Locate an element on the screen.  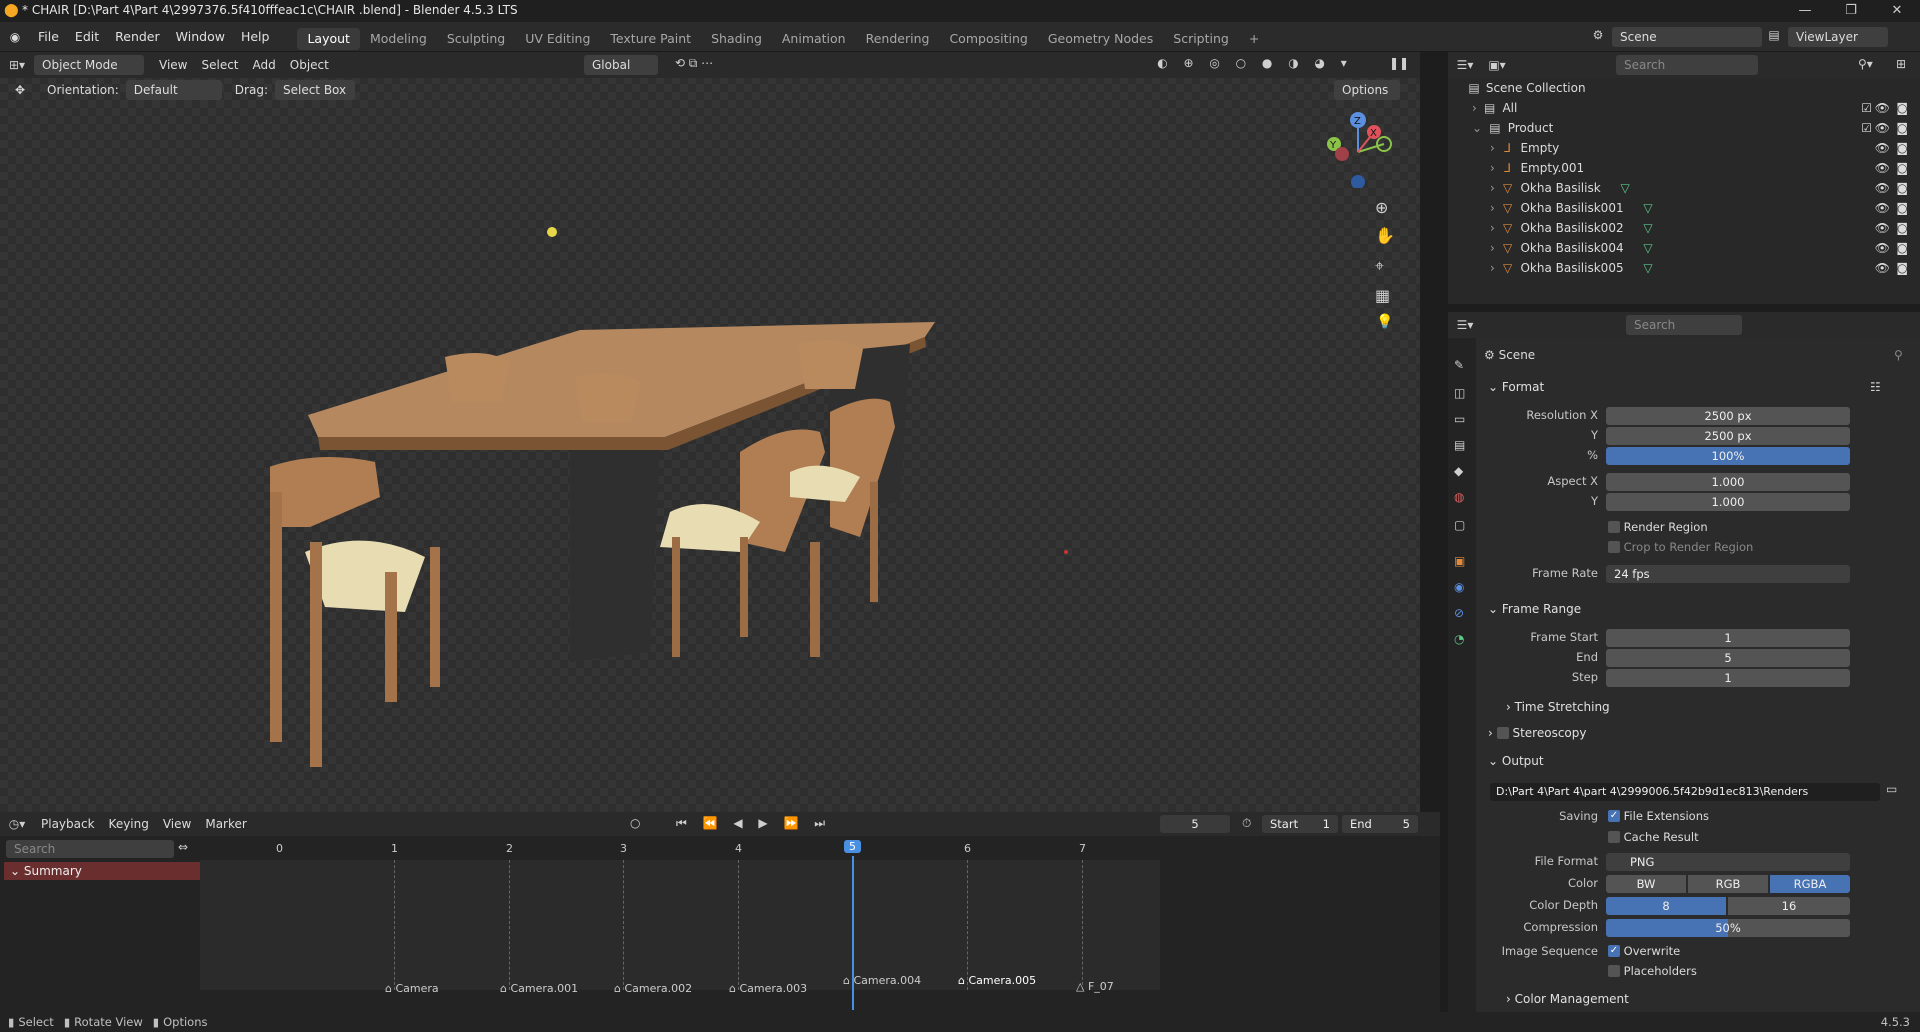
menu-add: Add is located at coordinates (264, 65).